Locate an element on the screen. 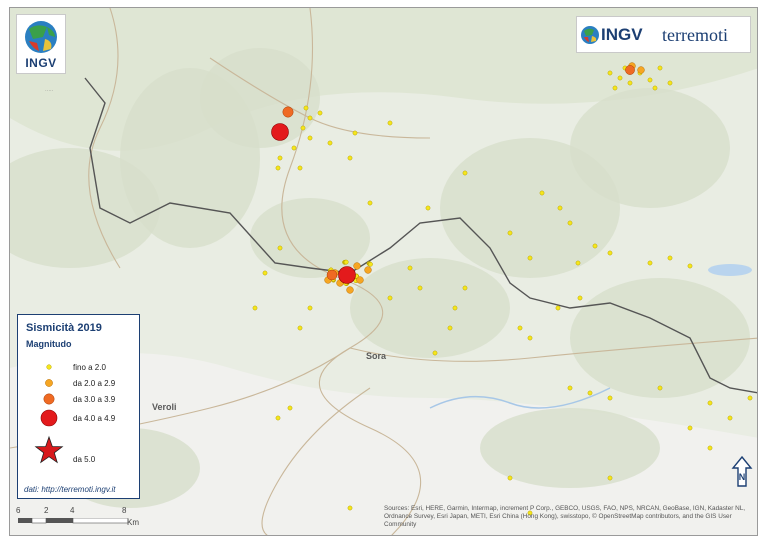 This screenshot has width=768, height=543. north-arrow: N is located at coordinates (742, 471).